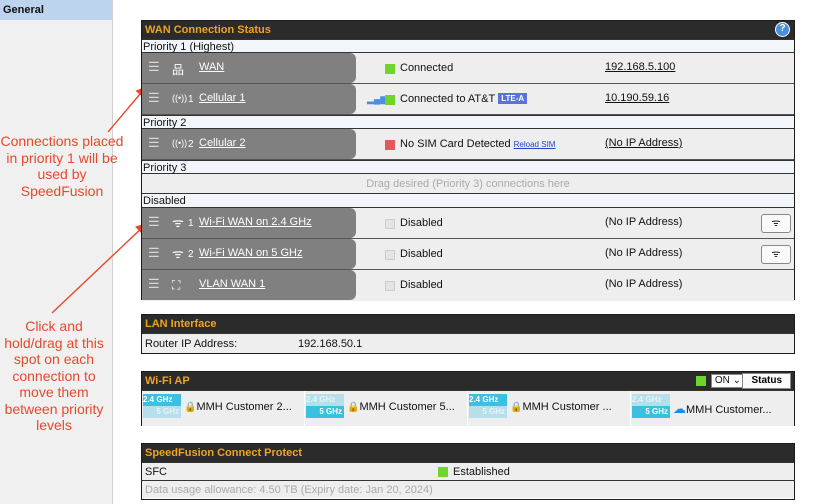  I want to click on cellular1-link: Cellular 1, so click(222, 98).